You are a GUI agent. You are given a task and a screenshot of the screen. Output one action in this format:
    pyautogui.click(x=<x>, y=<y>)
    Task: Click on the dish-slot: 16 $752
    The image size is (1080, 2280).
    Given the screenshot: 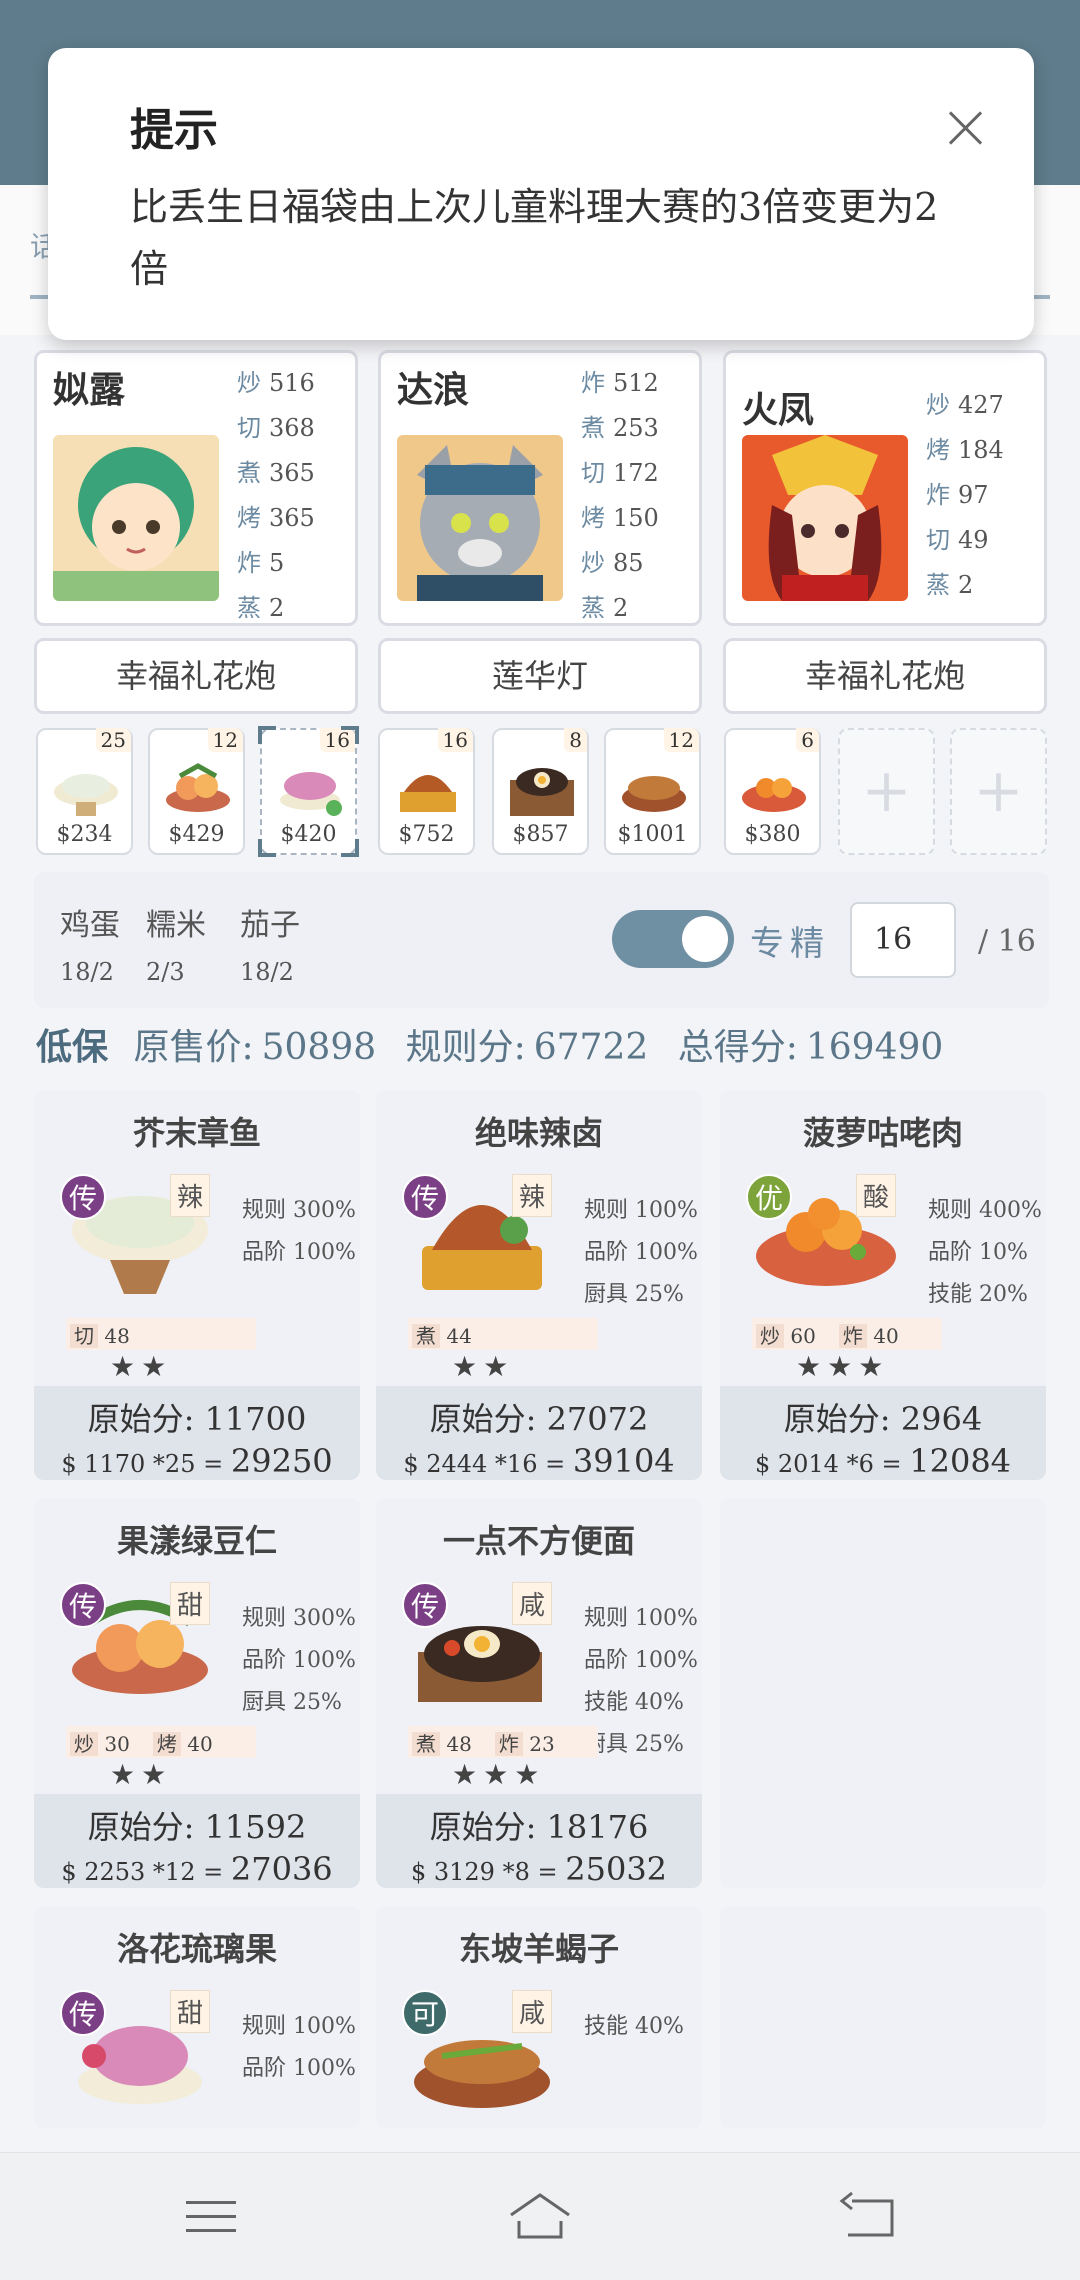 What is the action you would take?
    pyautogui.click(x=426, y=791)
    